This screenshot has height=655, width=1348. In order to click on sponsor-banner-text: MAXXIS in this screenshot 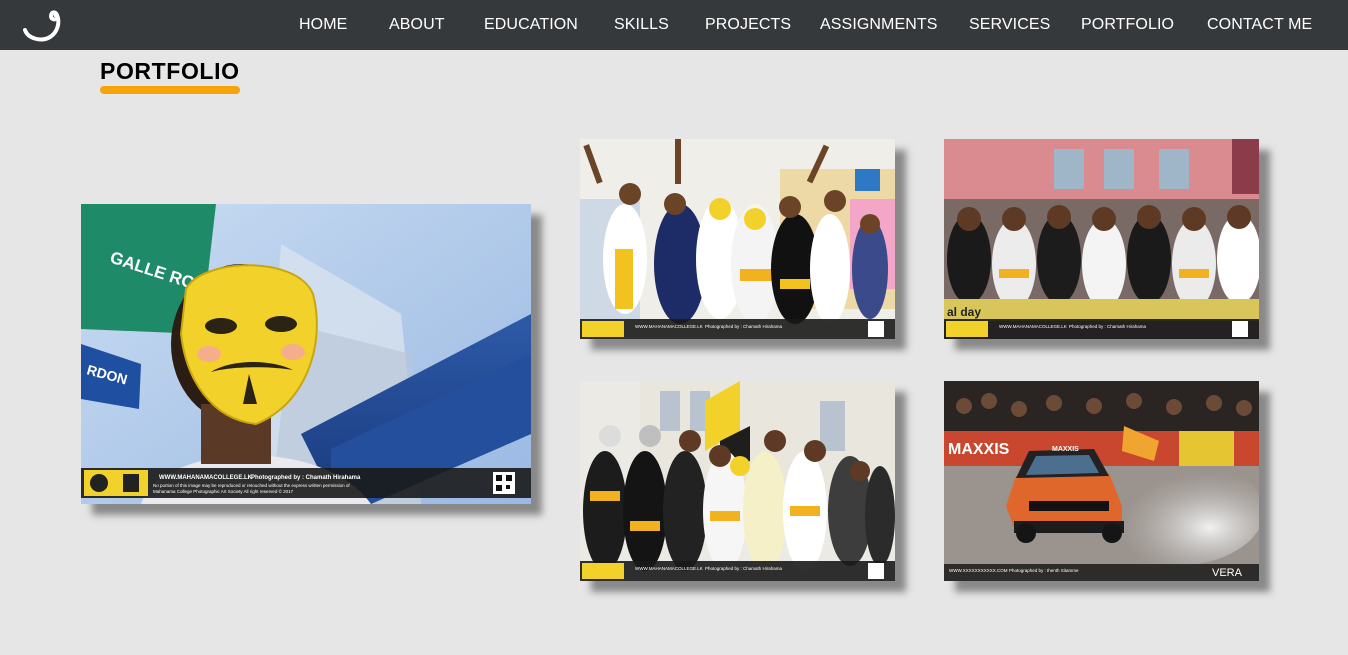, I will do `click(979, 449)`.